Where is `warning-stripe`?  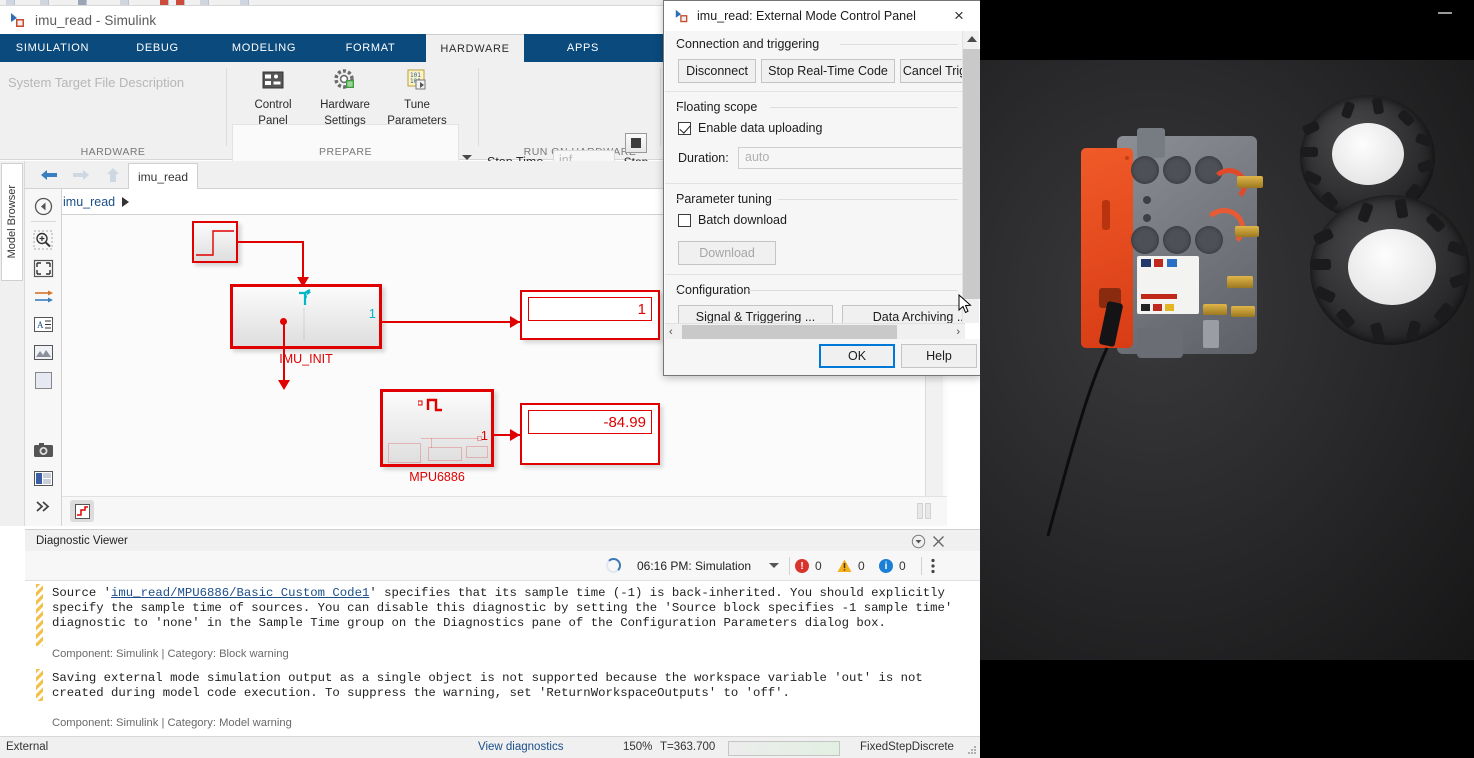 warning-stripe is located at coordinates (39, 615).